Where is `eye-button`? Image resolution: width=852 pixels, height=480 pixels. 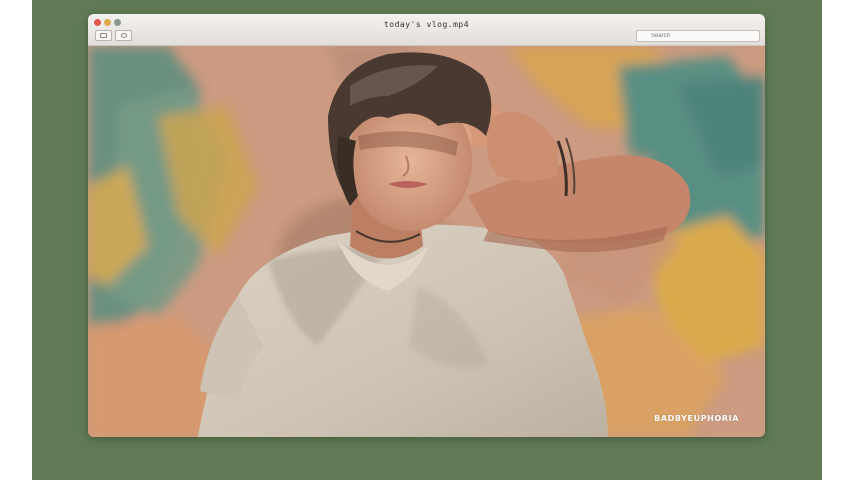 eye-button is located at coordinates (123, 35).